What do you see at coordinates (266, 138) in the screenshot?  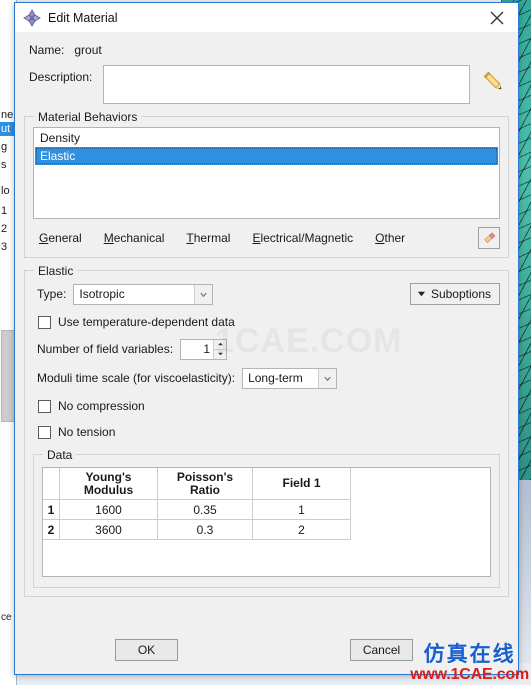 I see `list-item: Density` at bounding box center [266, 138].